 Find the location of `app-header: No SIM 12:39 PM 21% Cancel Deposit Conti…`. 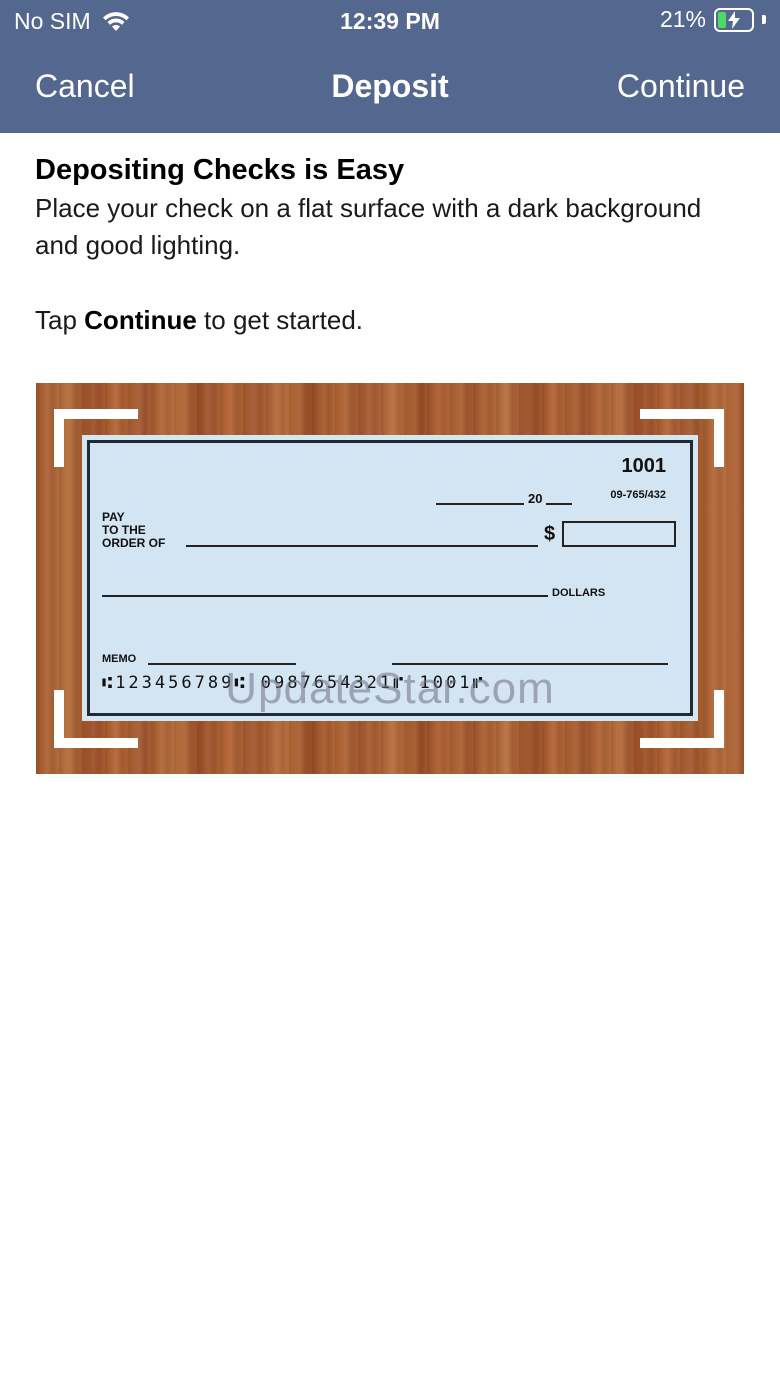

app-header: No SIM 12:39 PM 21% Cancel Deposit Conti… is located at coordinates (390, 66).